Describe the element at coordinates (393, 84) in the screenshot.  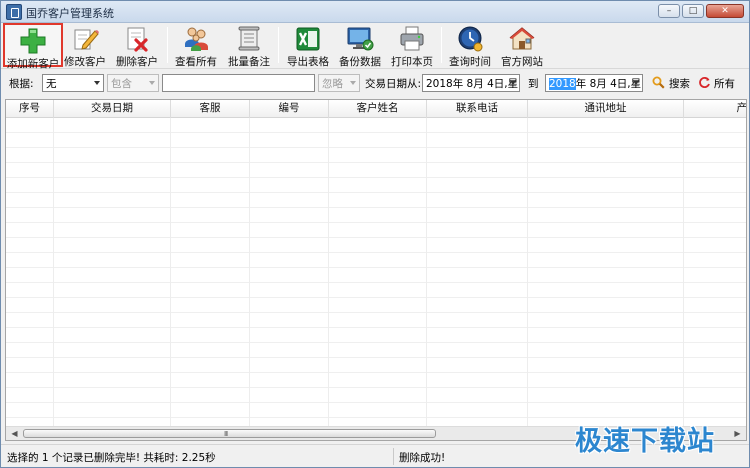
I see `date-from-label: 交易日期从:` at that location.